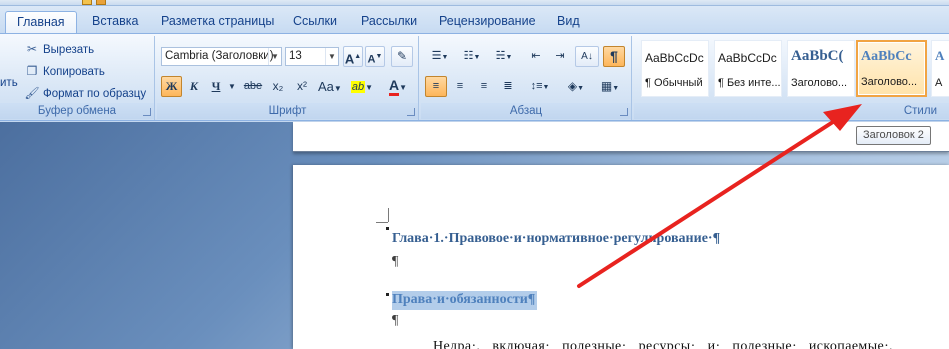  I want to click on font-color-button: A▼, so click(398, 86).